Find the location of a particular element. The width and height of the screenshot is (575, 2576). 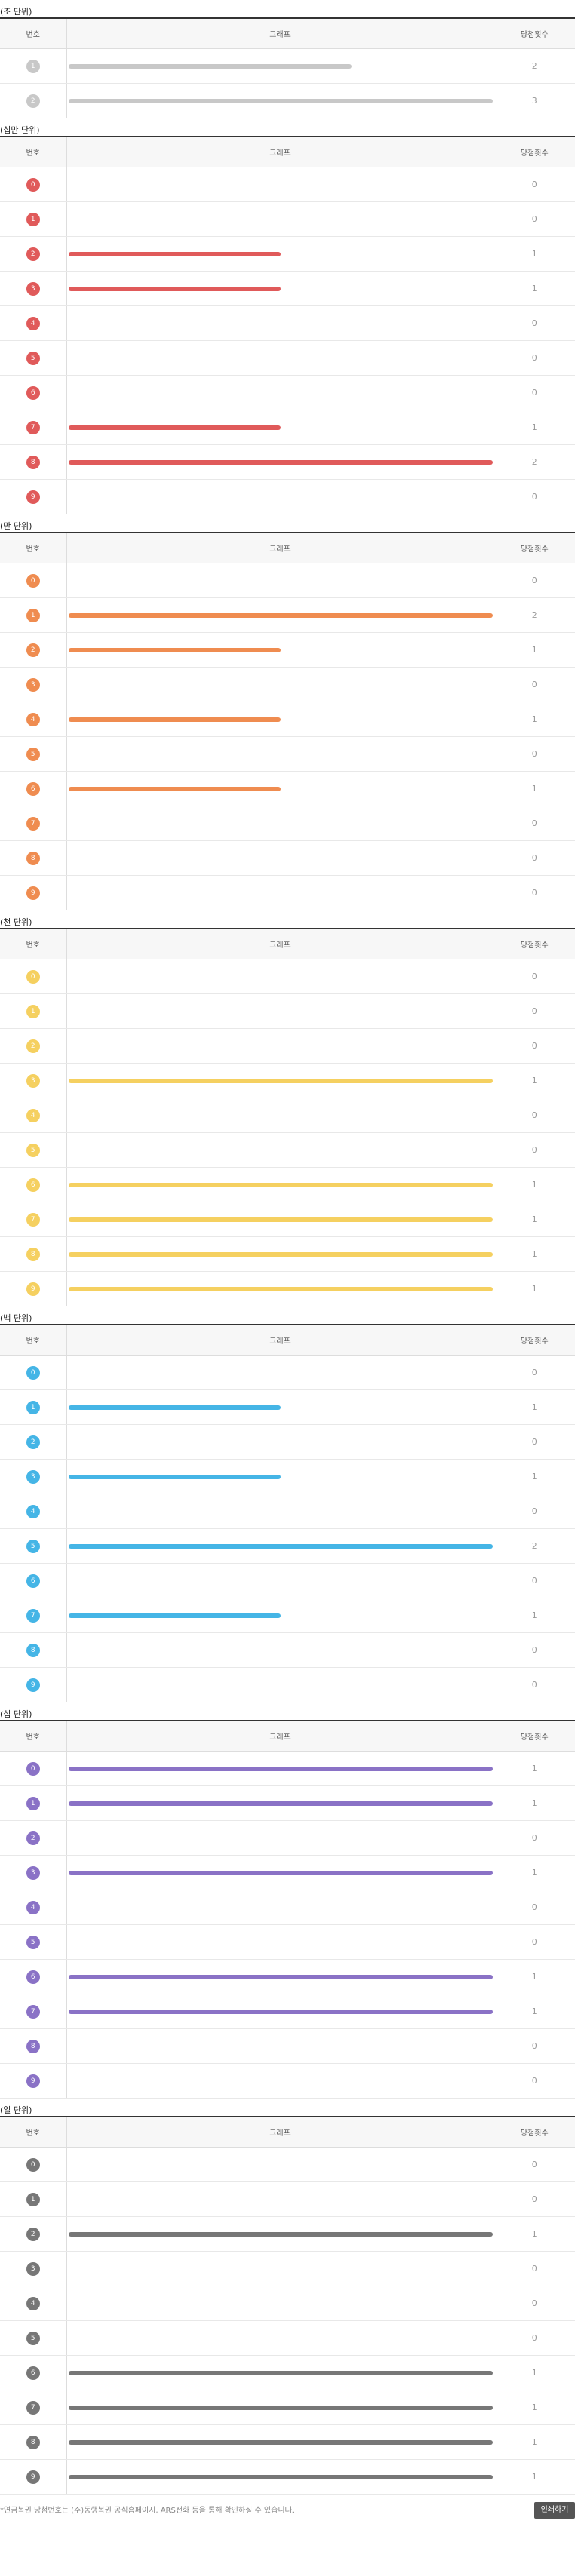

number-ball: 2 is located at coordinates (33, 1838).